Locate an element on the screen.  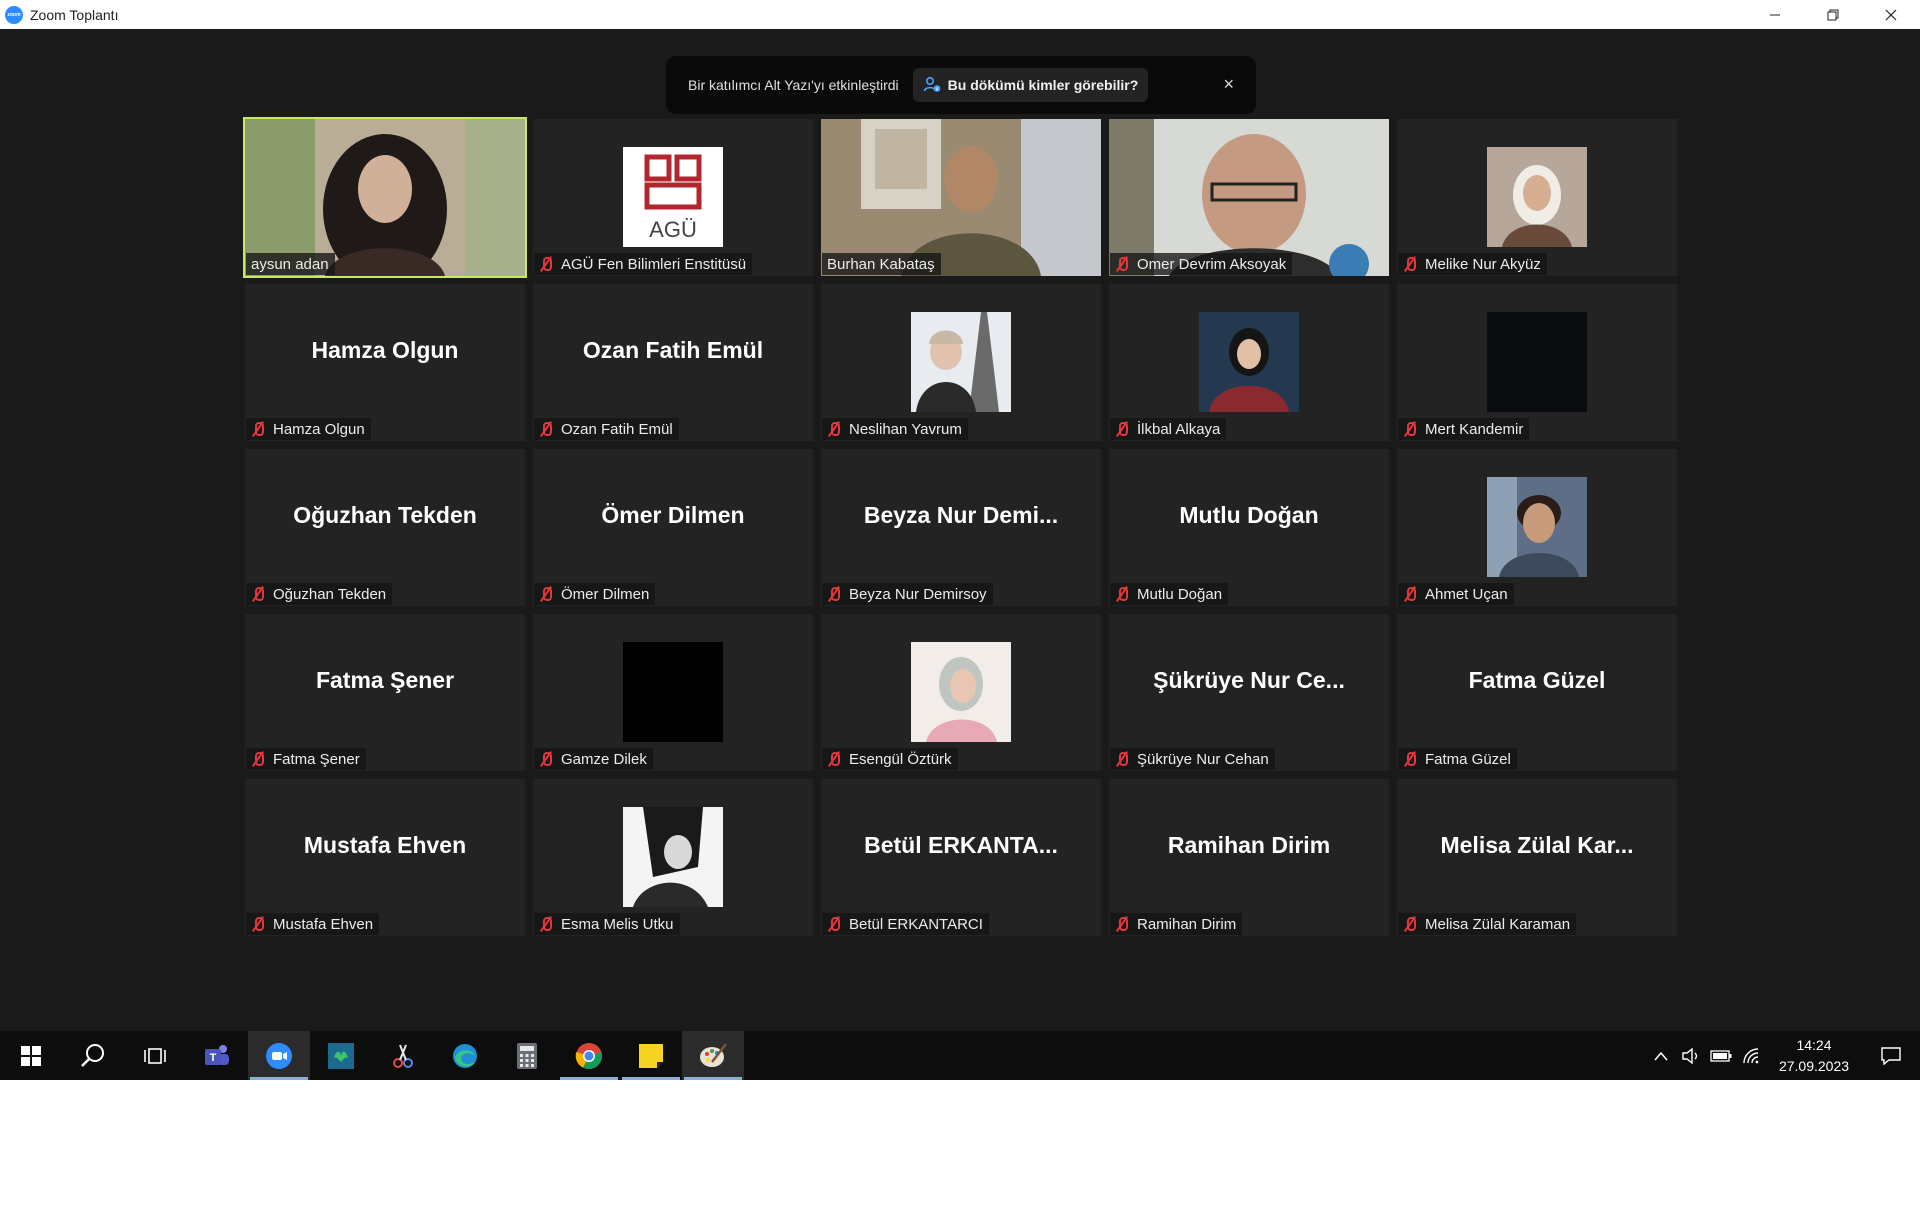
notification-close-button: × is located at coordinates (1228, 84).